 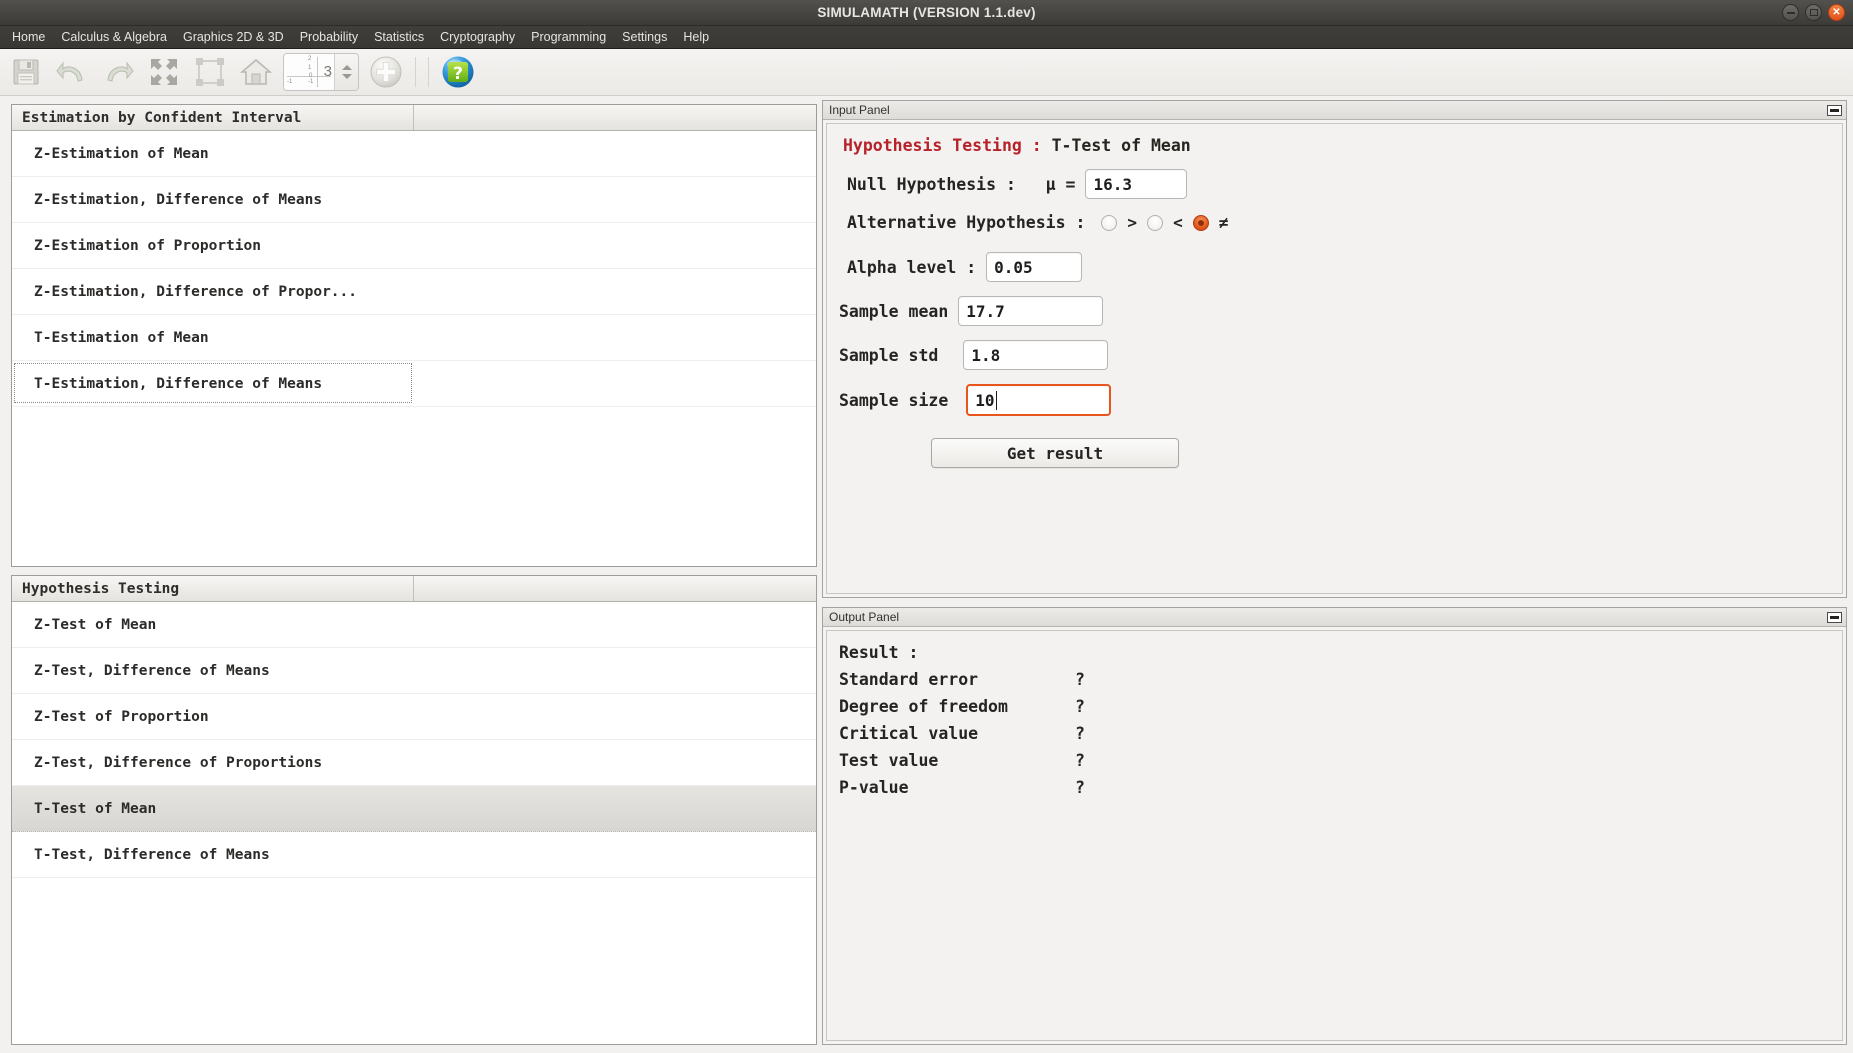 What do you see at coordinates (1340, 311) in the screenshot?
I see `sample-mean-row: Sample mean 17.7` at bounding box center [1340, 311].